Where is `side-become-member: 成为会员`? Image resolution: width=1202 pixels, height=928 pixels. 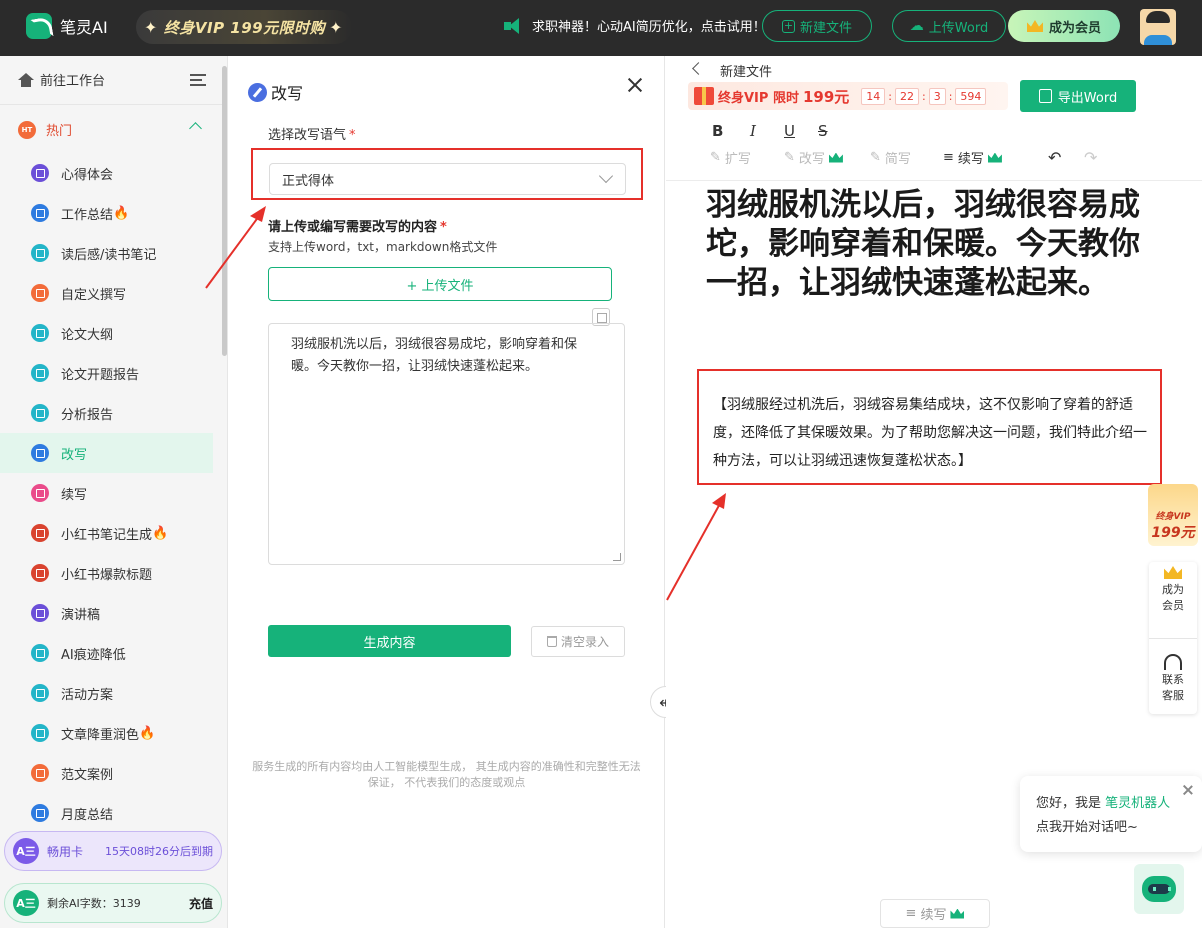
side-become-member: 成为会员 is located at coordinates (1173, 590).